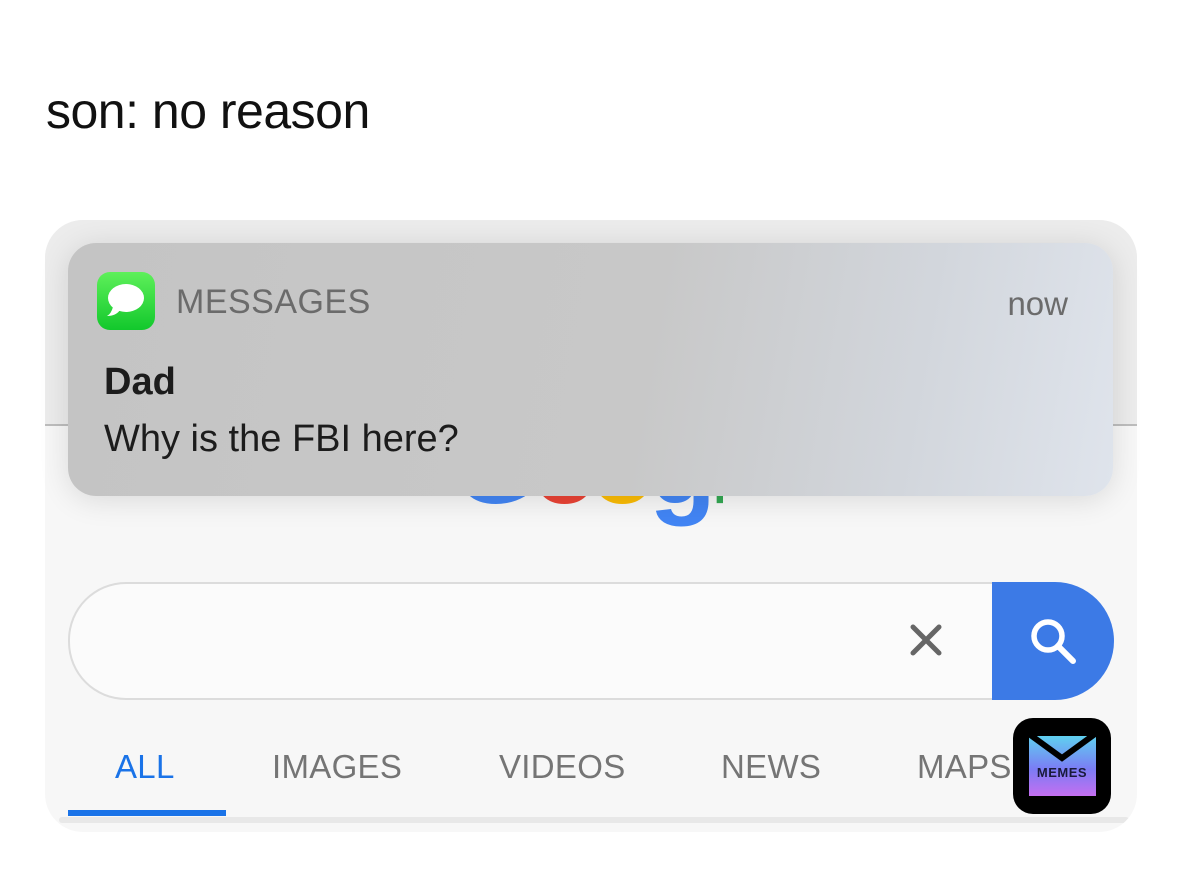 The image size is (1182, 877). I want to click on notification-time: now, so click(1037, 303).